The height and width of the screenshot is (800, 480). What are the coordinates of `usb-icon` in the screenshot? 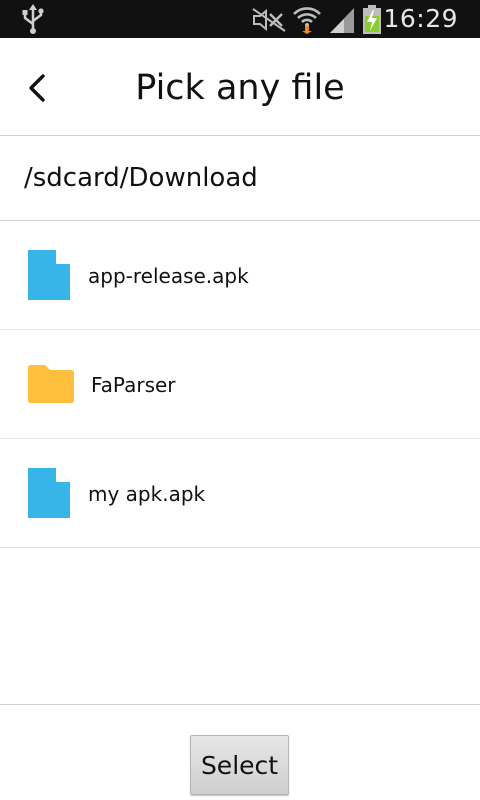 It's located at (33, 19).